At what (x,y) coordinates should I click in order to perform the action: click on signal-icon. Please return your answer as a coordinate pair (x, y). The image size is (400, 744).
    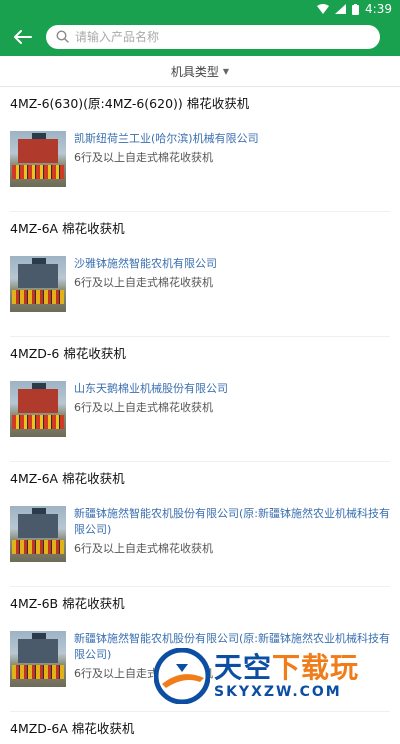
    Looking at the image, I should click on (341, 9).